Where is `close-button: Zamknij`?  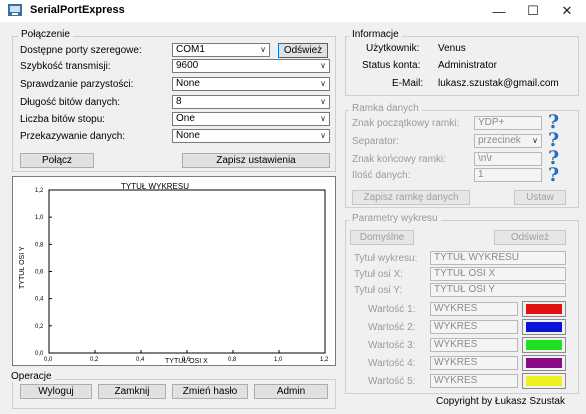
close-button: Zamknij is located at coordinates (132, 391).